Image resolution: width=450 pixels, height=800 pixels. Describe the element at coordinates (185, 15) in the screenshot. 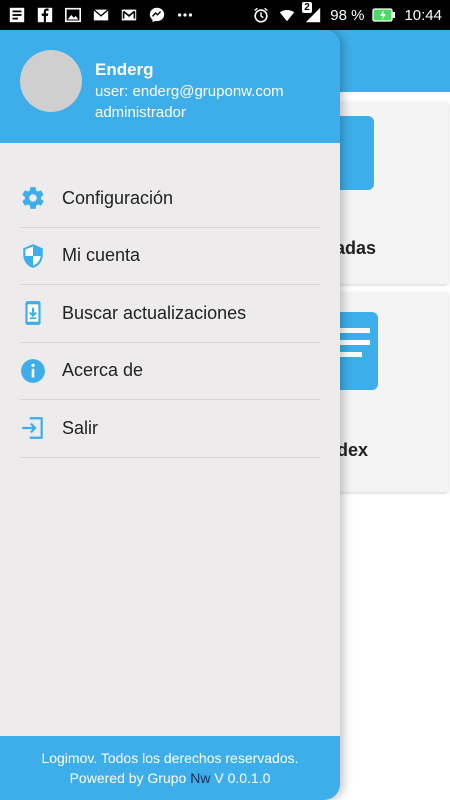

I see `more-dots-icon` at that location.